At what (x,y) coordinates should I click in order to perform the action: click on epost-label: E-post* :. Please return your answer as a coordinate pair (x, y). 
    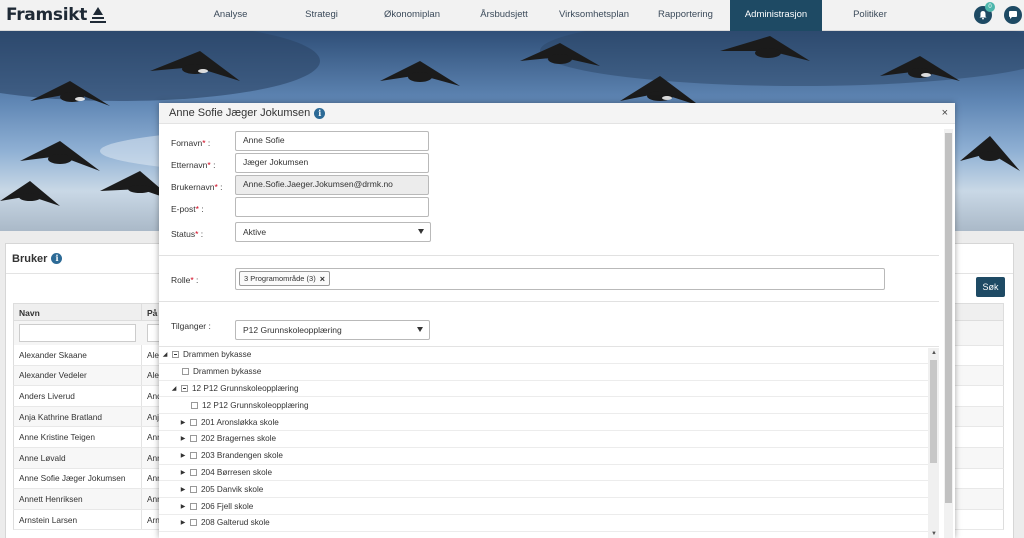
    Looking at the image, I should click on (187, 209).